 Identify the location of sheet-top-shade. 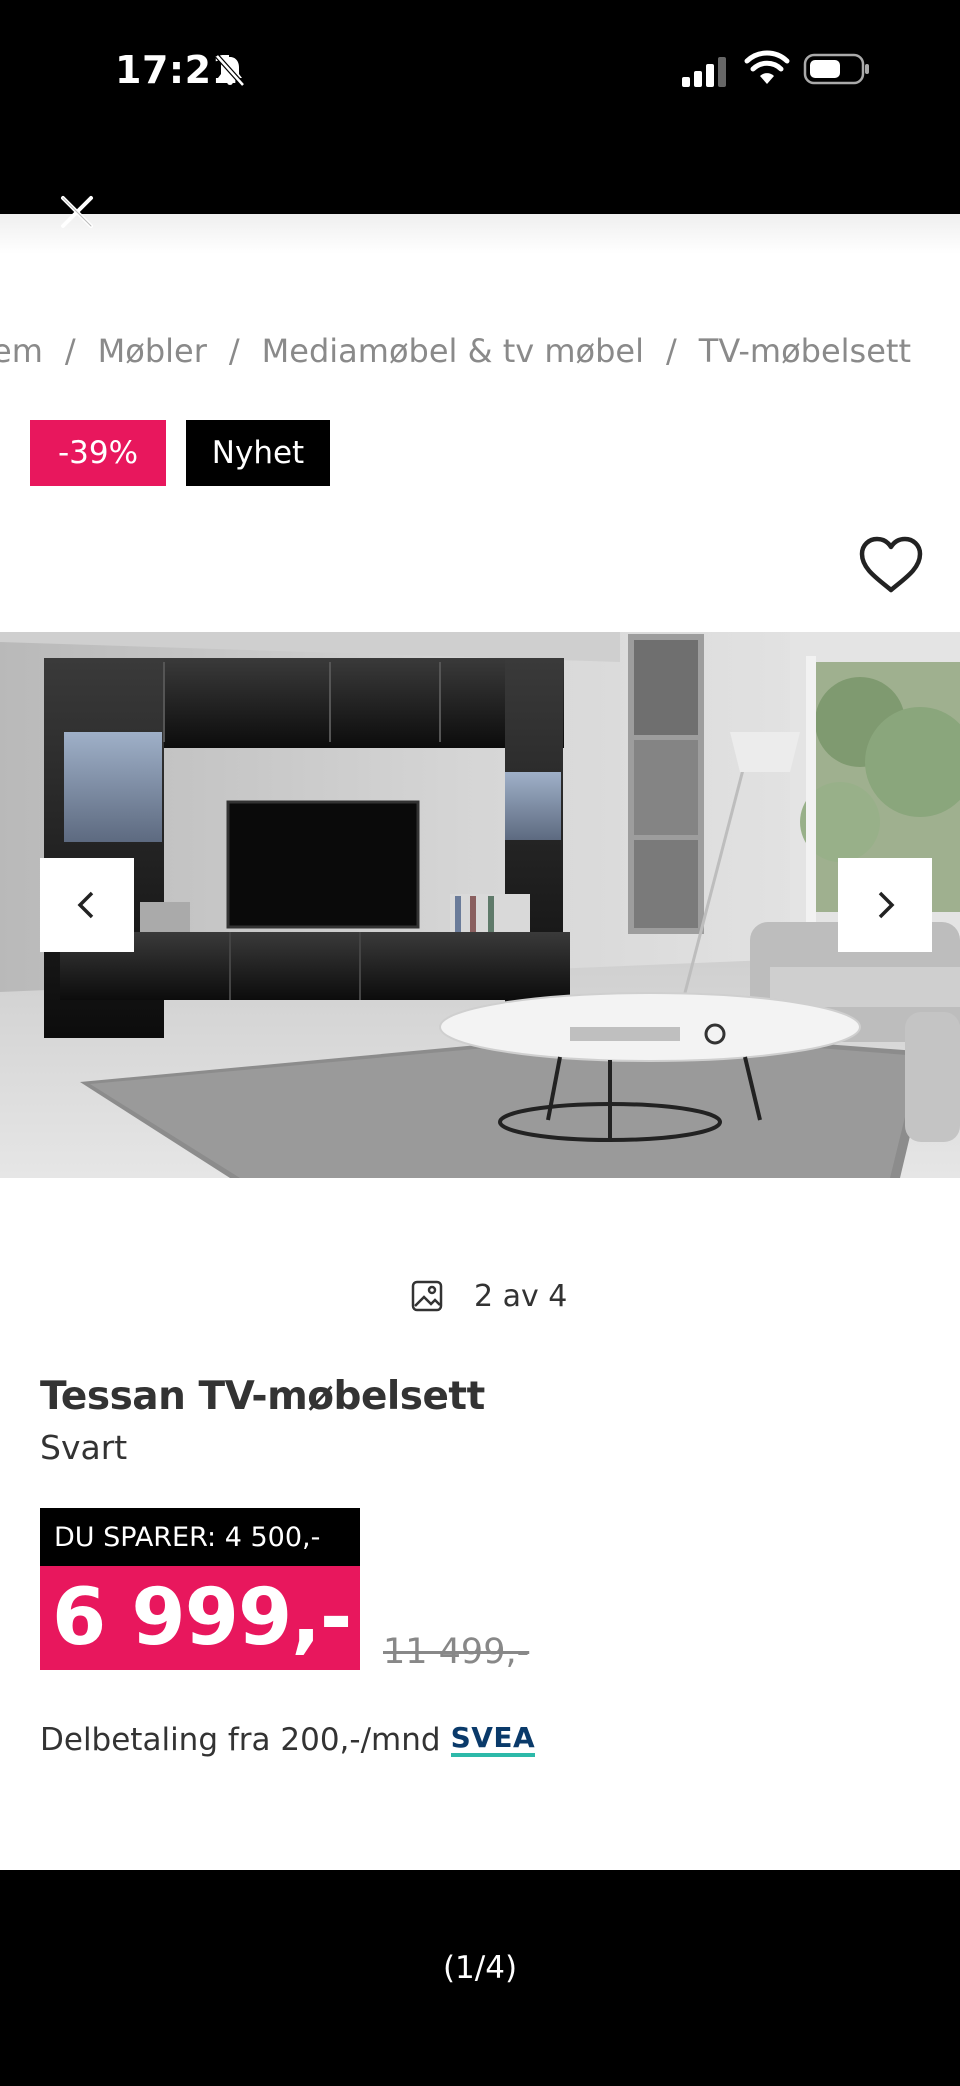
(480, 234).